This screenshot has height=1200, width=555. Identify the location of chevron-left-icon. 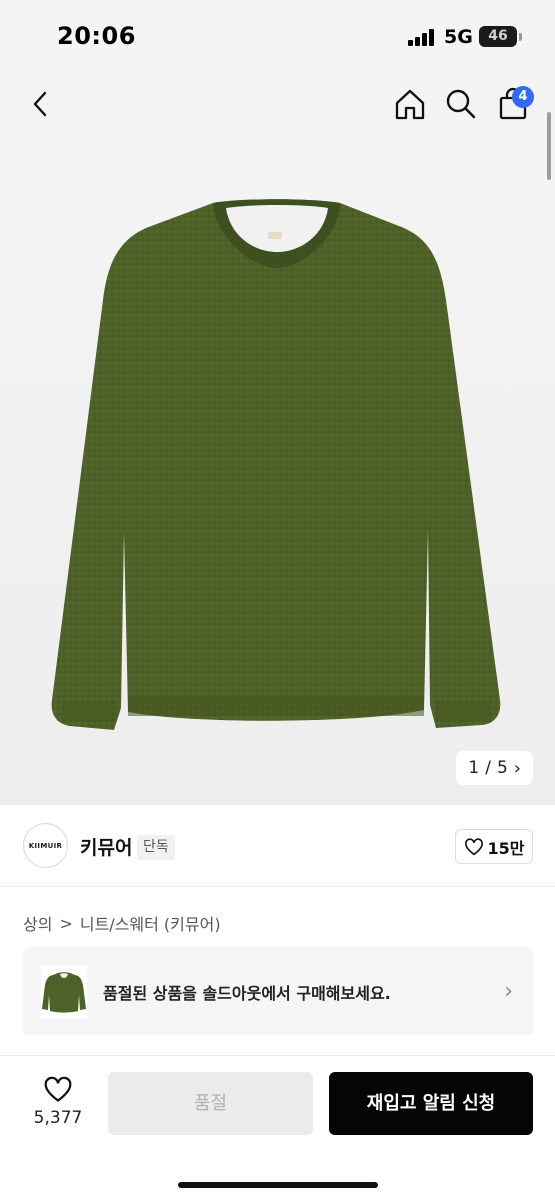
(40, 104).